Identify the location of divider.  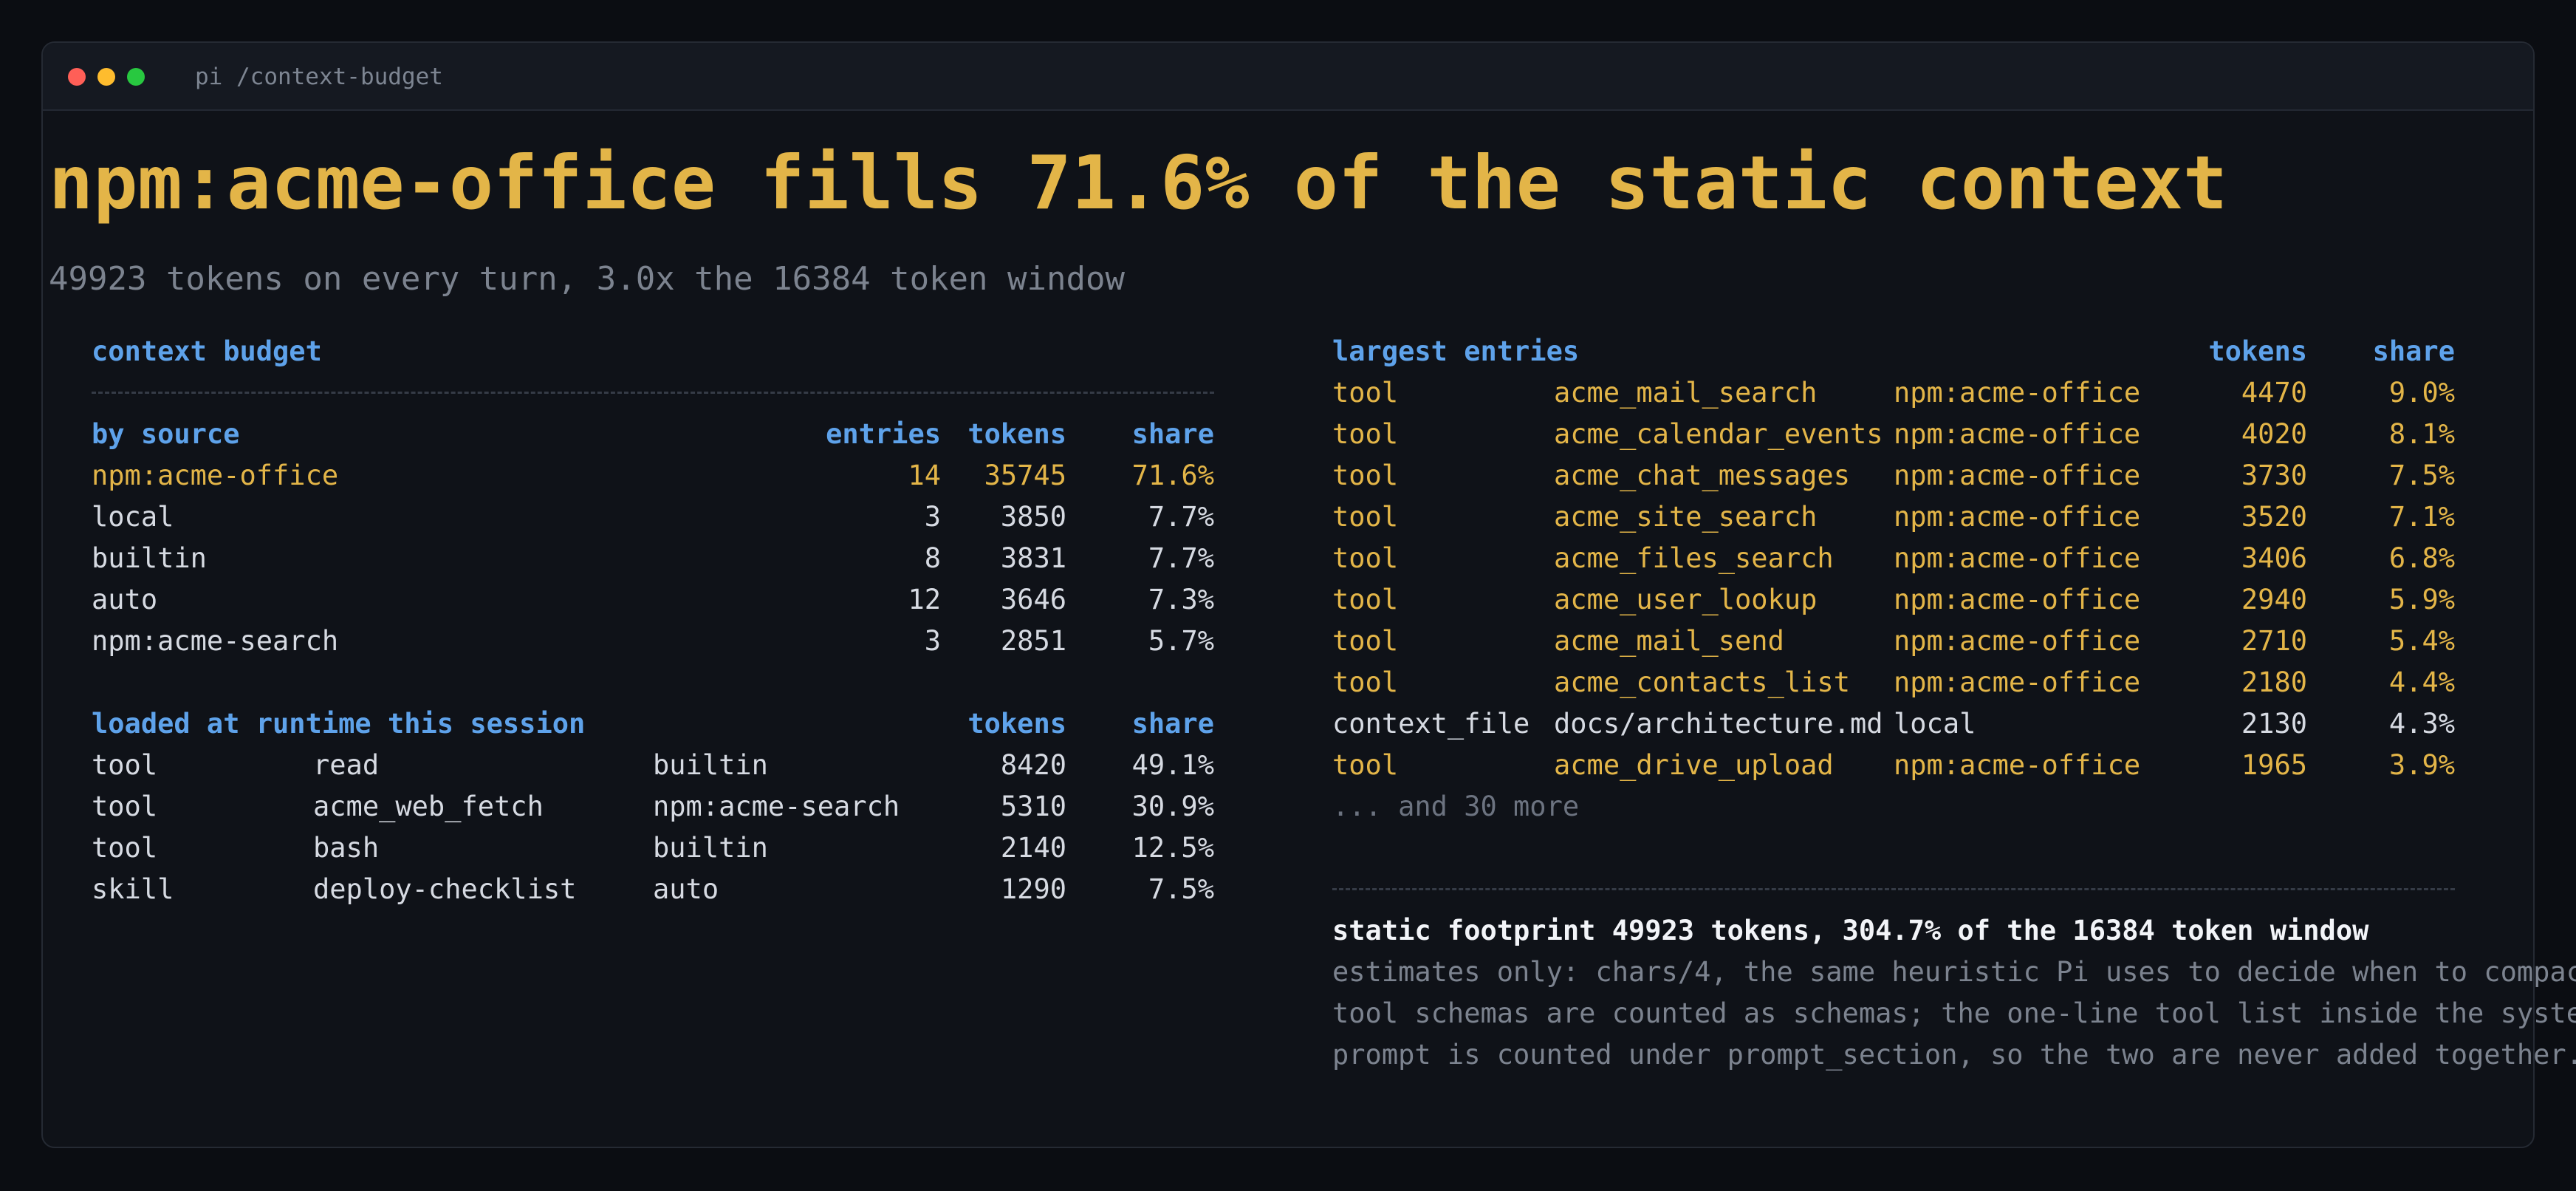
(653, 393).